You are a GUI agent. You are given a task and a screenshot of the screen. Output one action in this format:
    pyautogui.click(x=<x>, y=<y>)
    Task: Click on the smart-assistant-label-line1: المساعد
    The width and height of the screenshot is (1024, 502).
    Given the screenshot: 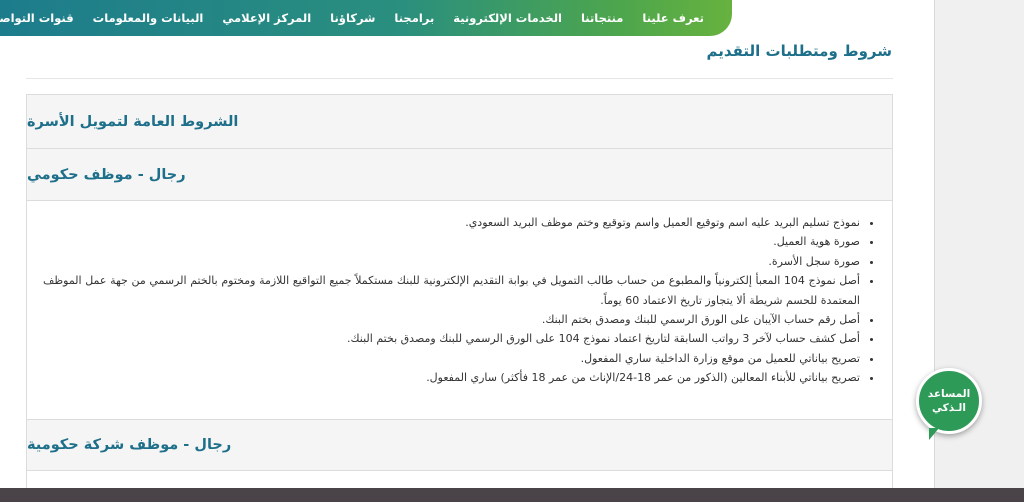 What is the action you would take?
    pyautogui.click(x=949, y=394)
    